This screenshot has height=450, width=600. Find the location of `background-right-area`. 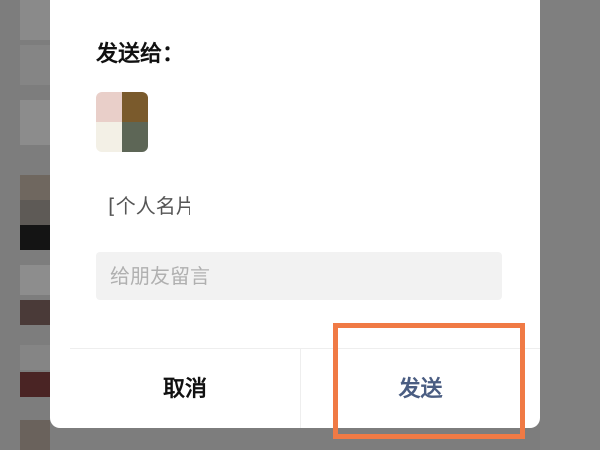

background-right-area is located at coordinates (570, 225).